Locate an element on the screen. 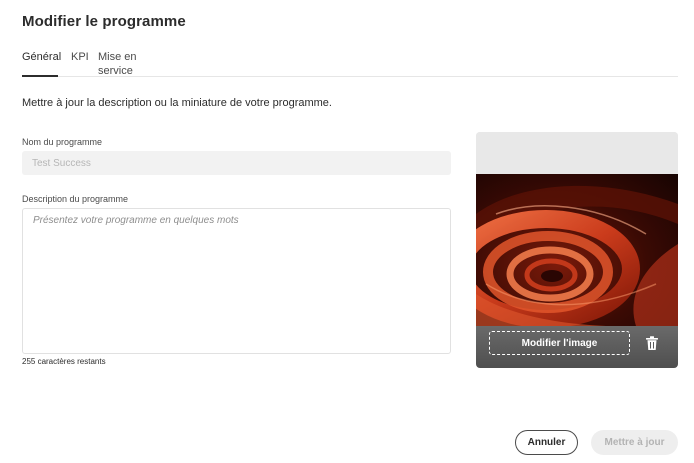 The width and height of the screenshot is (694, 463). tab-launch: Mise en service is located at coordinates (134, 63).